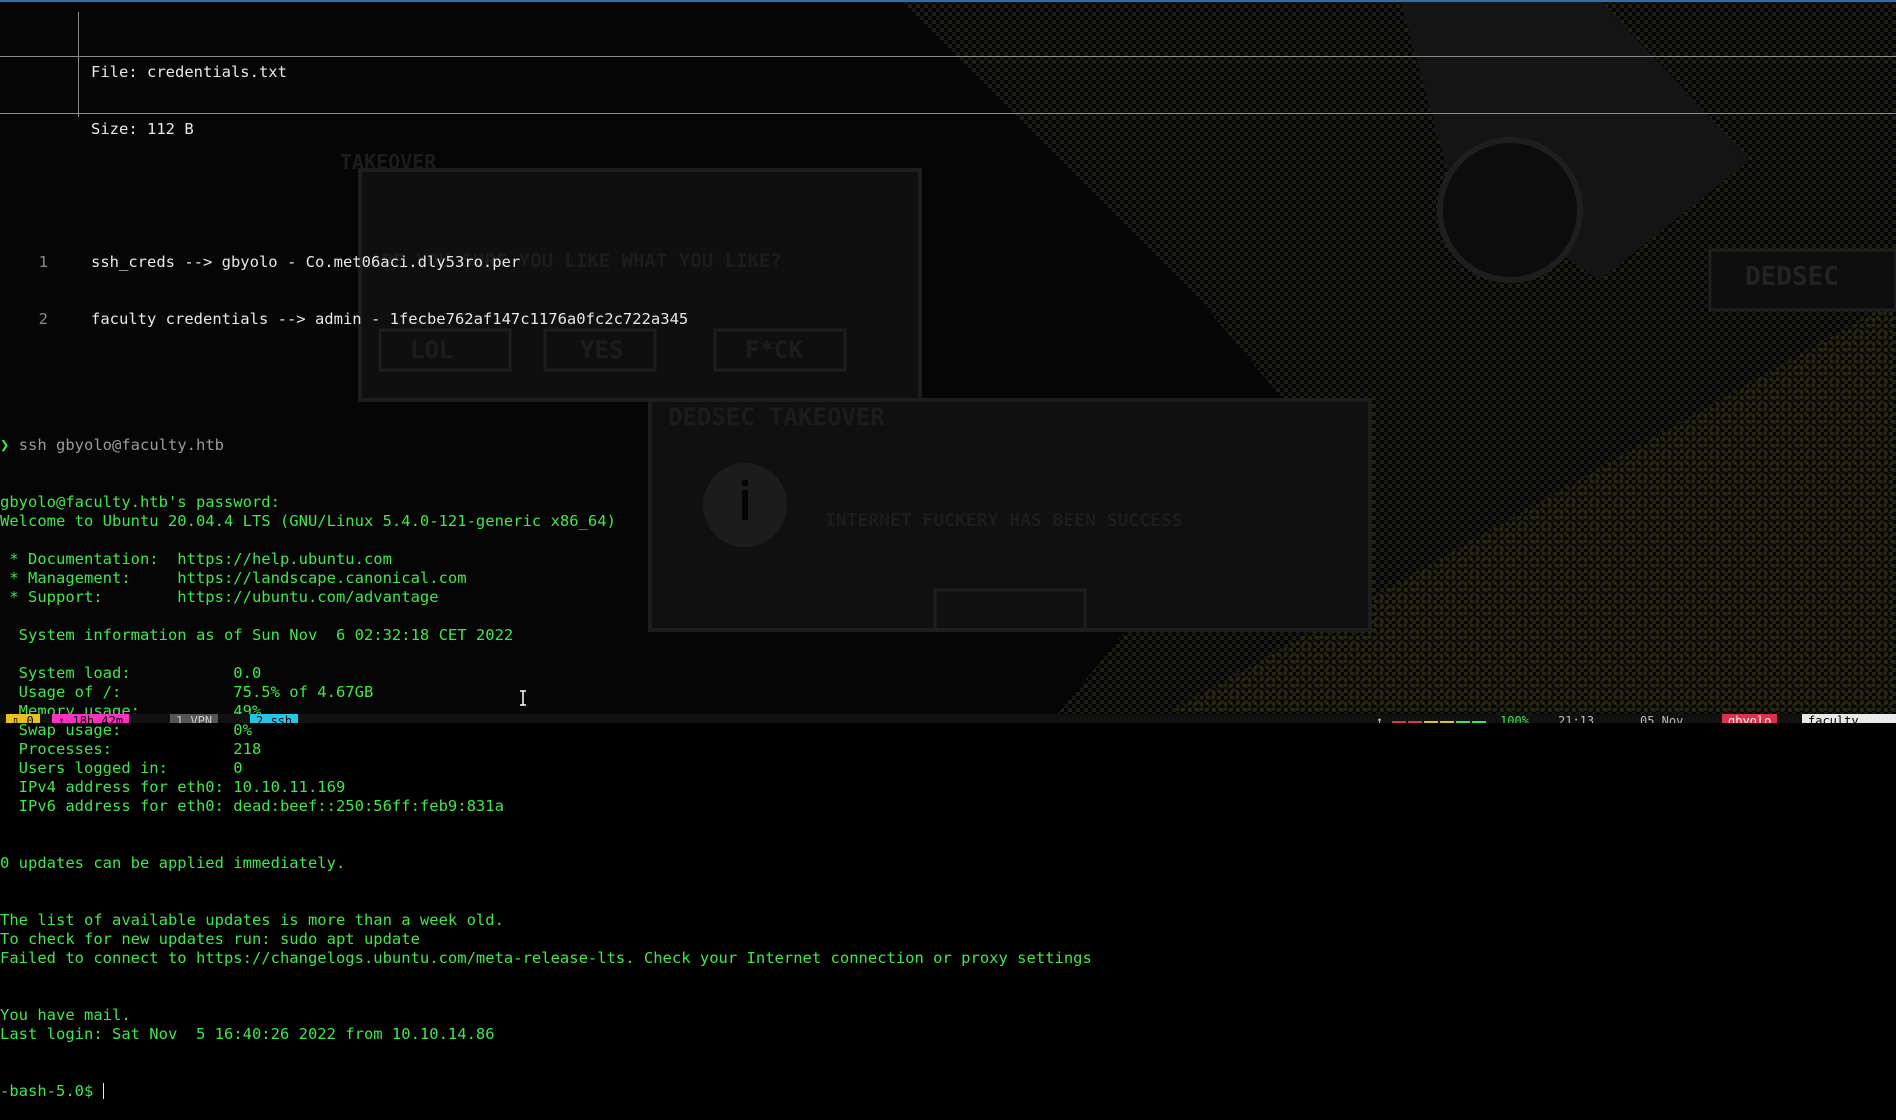 The image size is (1896, 1120). I want to click on session-line: Usage of /: 75.5% of 4.67GB, so click(187, 692).